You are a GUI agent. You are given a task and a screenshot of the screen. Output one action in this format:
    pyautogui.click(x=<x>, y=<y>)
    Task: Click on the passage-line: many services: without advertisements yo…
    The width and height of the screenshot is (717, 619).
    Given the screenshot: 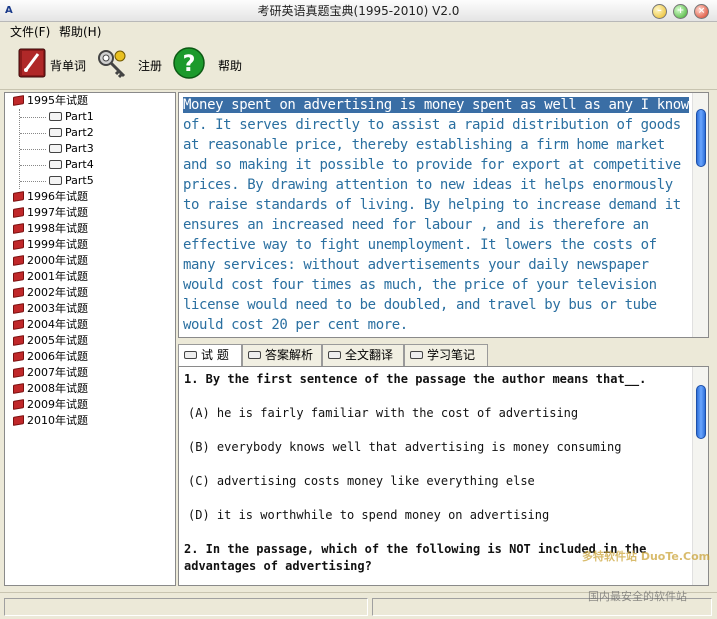 What is the action you would take?
    pyautogui.click(x=416, y=265)
    